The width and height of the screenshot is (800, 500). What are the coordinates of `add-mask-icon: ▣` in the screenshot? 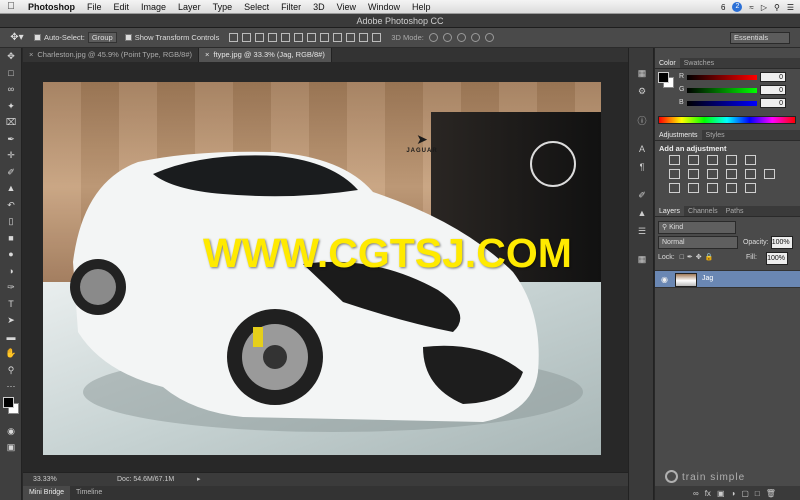 It's located at (721, 493).